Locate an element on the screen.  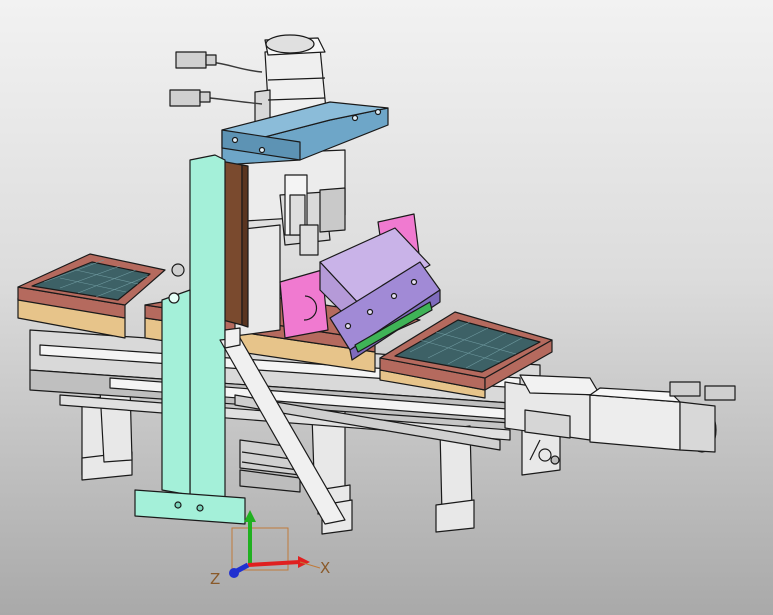
blue-top-plate is located at coordinates (305, 133).